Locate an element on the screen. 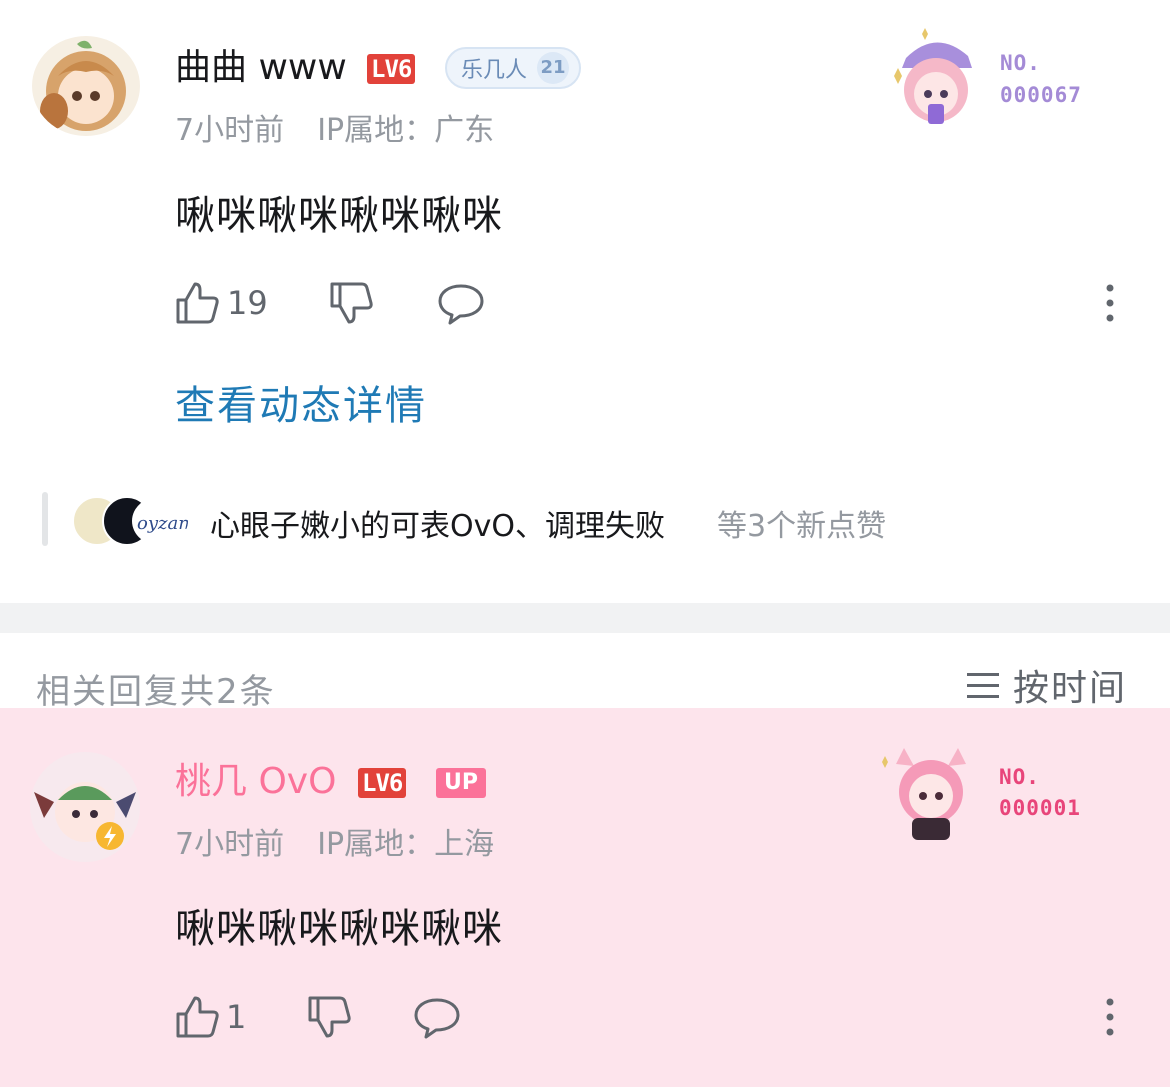 The width and height of the screenshot is (1170, 1087). reply-ip-location: IP属地：上海 is located at coordinates (406, 844).